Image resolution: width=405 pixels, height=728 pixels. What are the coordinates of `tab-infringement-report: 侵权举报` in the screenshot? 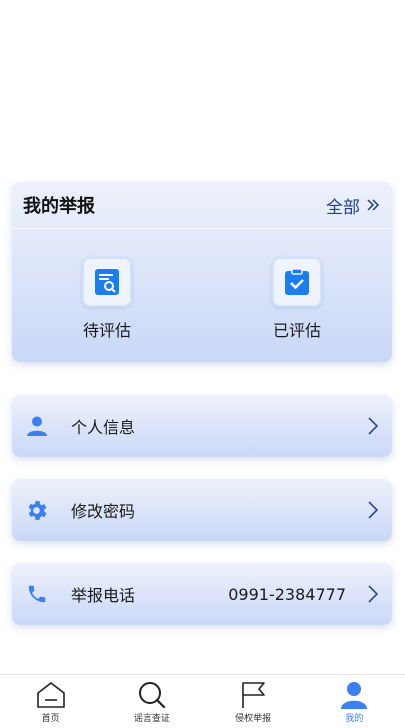 It's located at (253, 701).